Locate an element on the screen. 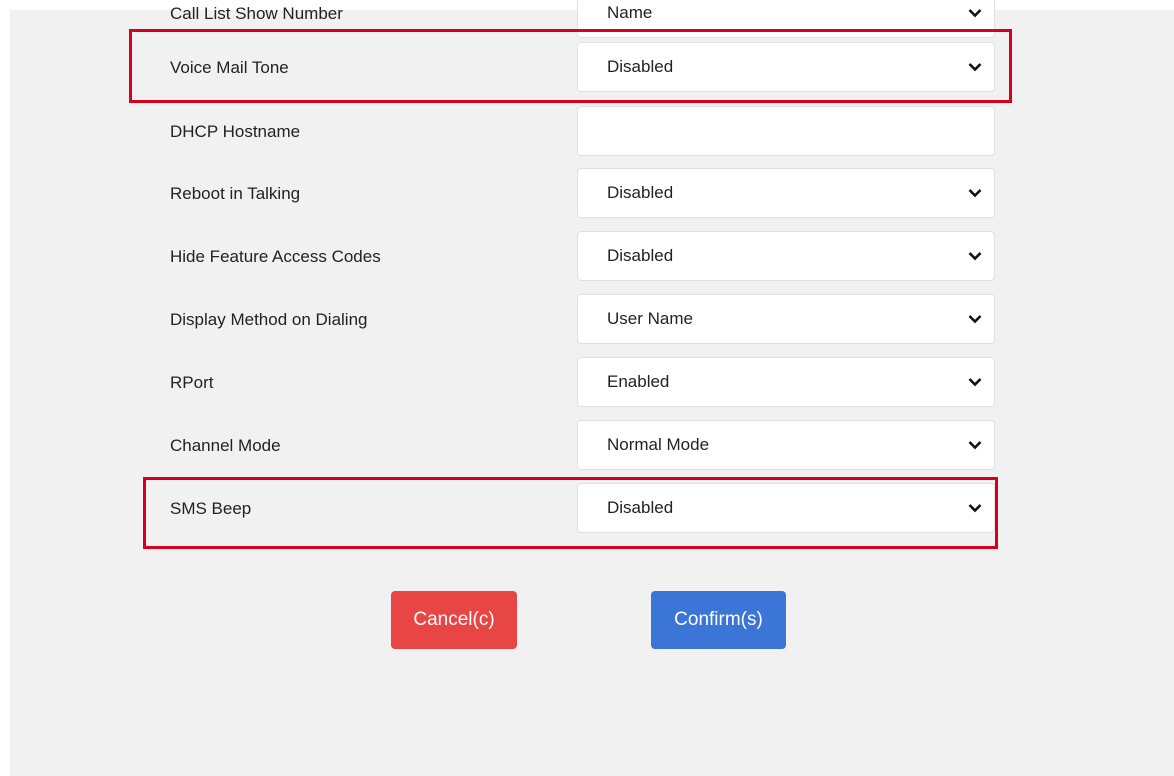 Image resolution: width=1174 pixels, height=776 pixels. setting-row-display-method-on-dialing: Display Method on Dialing User Name is located at coordinates (585, 320).